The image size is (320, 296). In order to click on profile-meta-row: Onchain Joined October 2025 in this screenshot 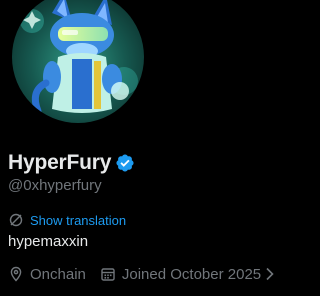, I will do `click(141, 274)`.